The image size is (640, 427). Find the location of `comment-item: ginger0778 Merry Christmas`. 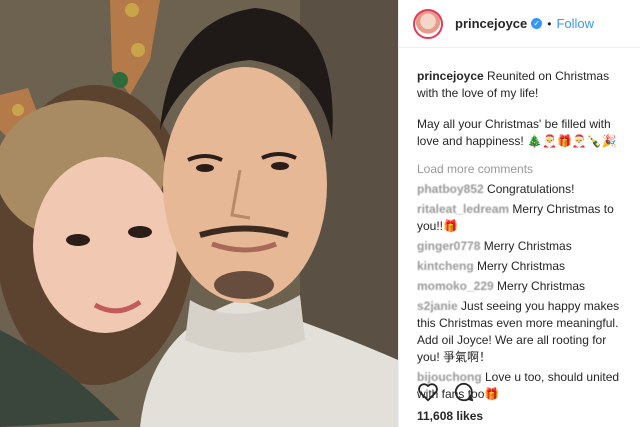

comment-item: ginger0778 Merry Christmas is located at coordinates (523, 246).